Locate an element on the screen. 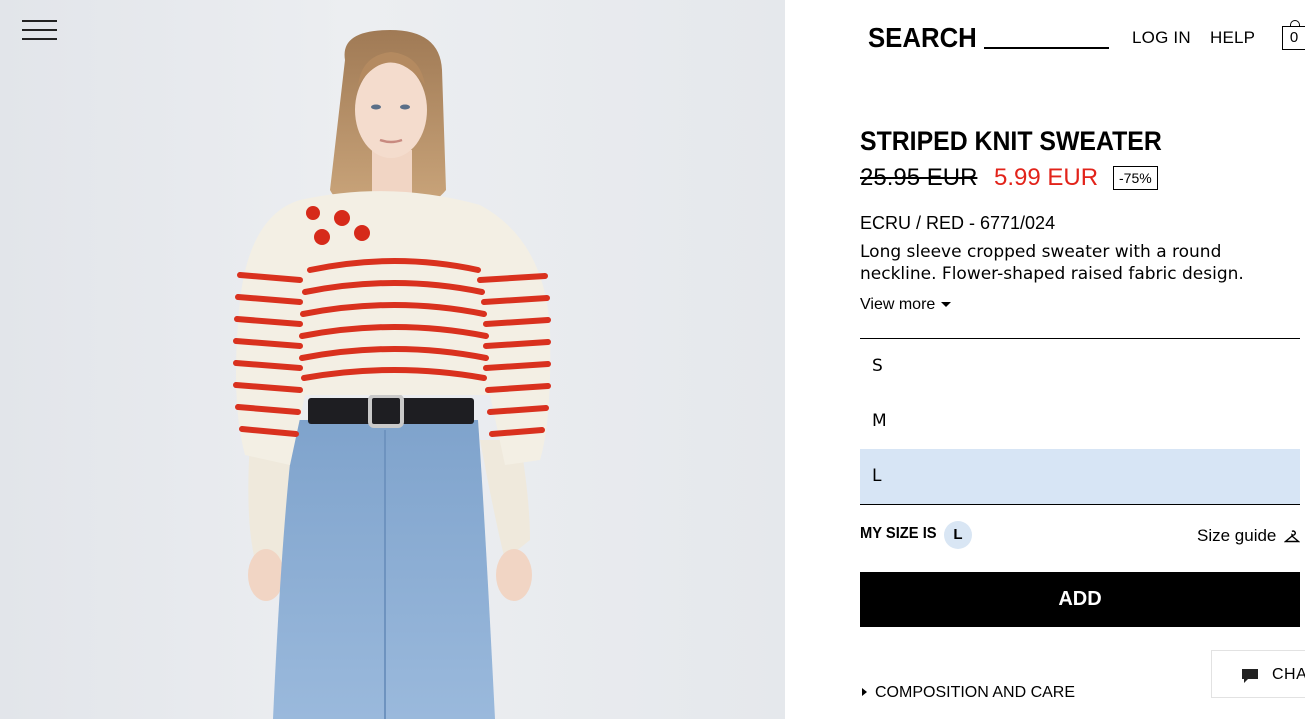 The width and height of the screenshot is (1305, 719). sale-price: 5.99 EUR is located at coordinates (1046, 177).